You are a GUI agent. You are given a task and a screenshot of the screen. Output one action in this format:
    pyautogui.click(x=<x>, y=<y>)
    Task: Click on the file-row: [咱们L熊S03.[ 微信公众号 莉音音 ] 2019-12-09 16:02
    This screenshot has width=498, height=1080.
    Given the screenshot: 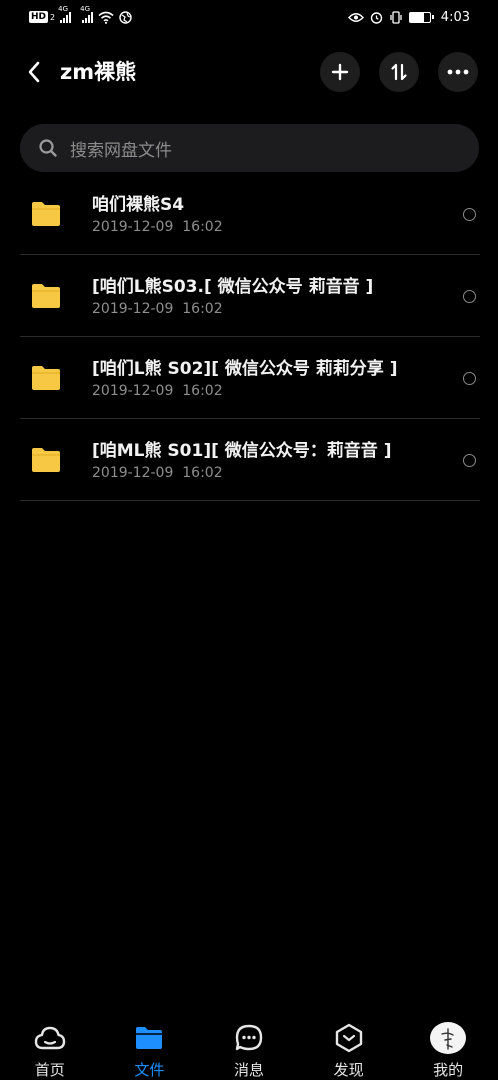 What is the action you would take?
    pyautogui.click(x=250, y=296)
    